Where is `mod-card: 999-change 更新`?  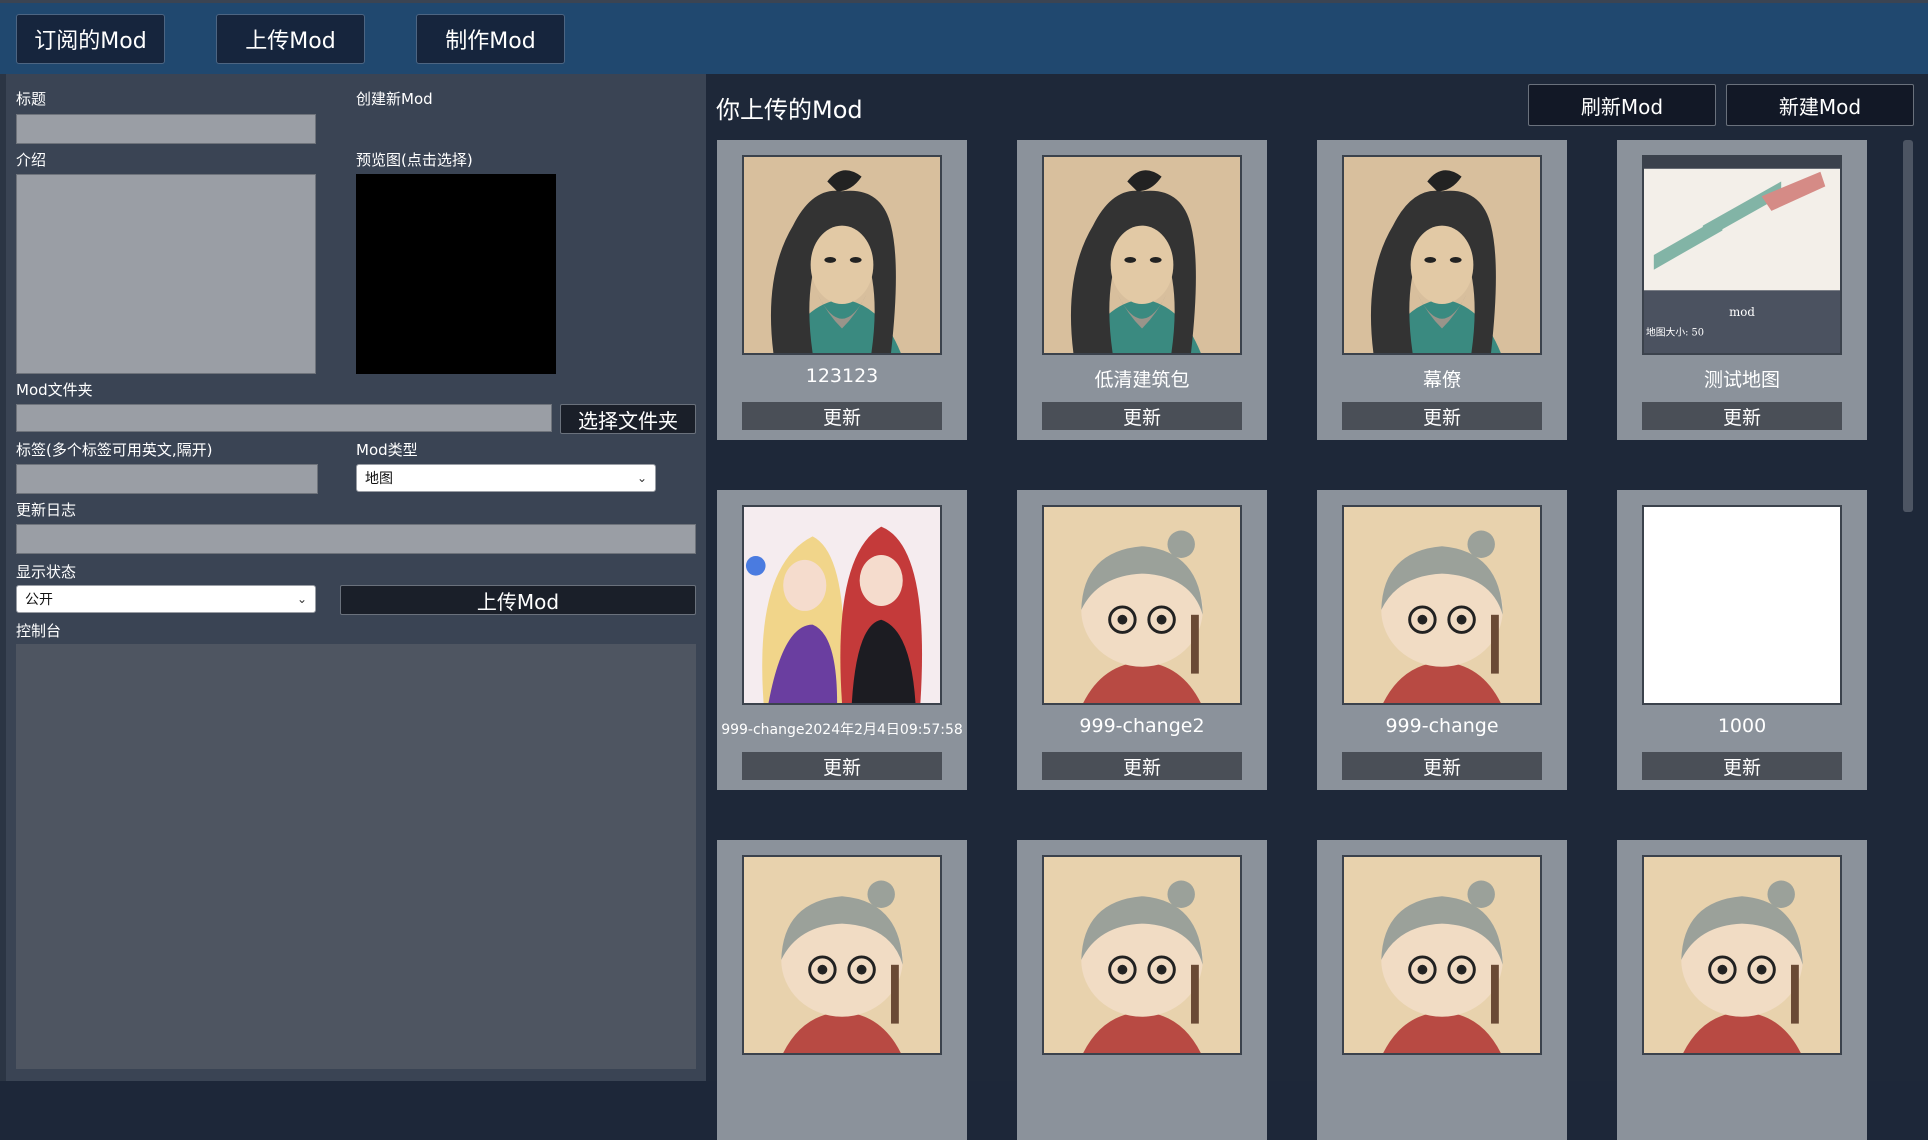 mod-card: 999-change 更新 is located at coordinates (1442, 640).